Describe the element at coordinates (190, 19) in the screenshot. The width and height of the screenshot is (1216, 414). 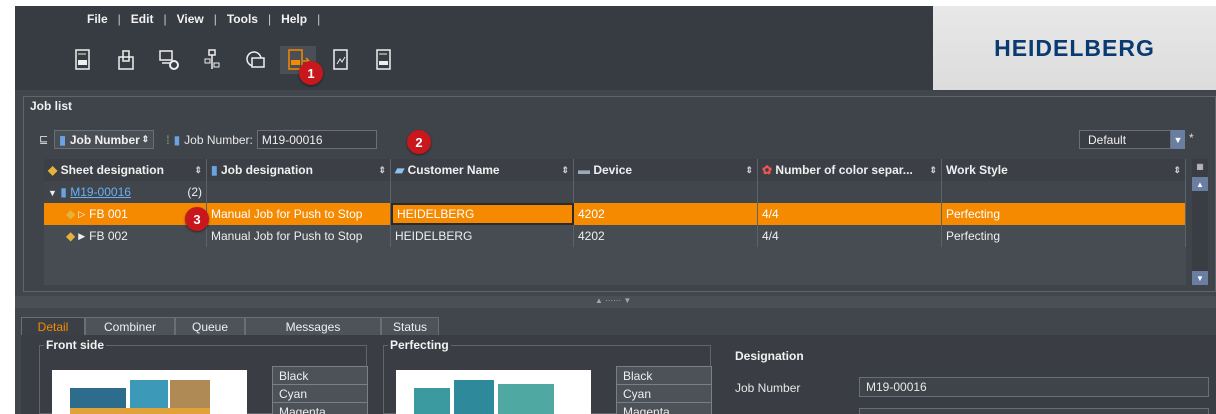
I see `menu-view: View` at that location.